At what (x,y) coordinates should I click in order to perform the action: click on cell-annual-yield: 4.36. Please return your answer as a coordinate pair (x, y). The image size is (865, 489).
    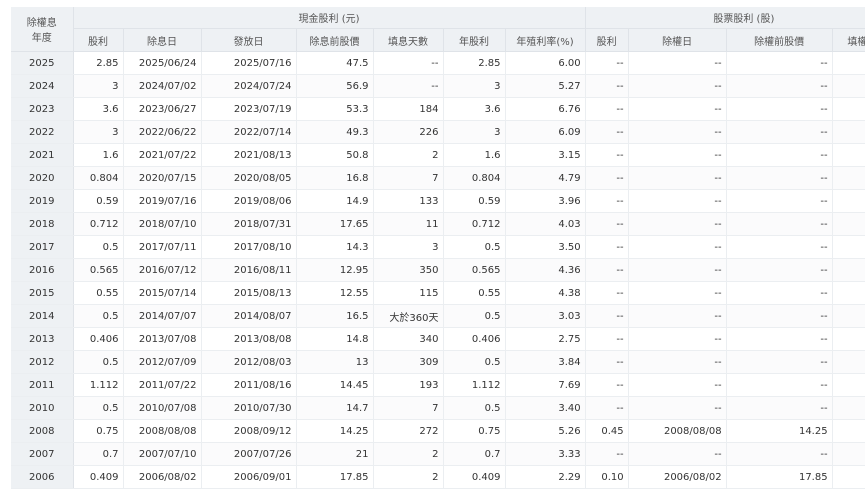
    Looking at the image, I should click on (545, 270).